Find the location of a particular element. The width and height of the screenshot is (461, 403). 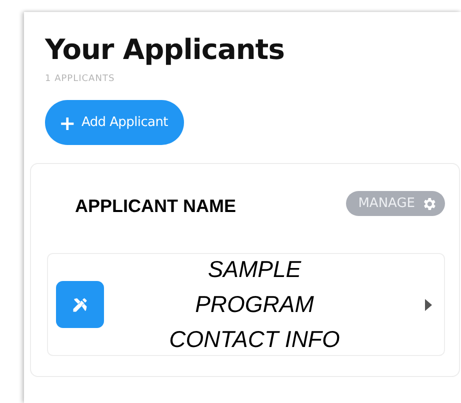

caret-right-icon is located at coordinates (428, 304).